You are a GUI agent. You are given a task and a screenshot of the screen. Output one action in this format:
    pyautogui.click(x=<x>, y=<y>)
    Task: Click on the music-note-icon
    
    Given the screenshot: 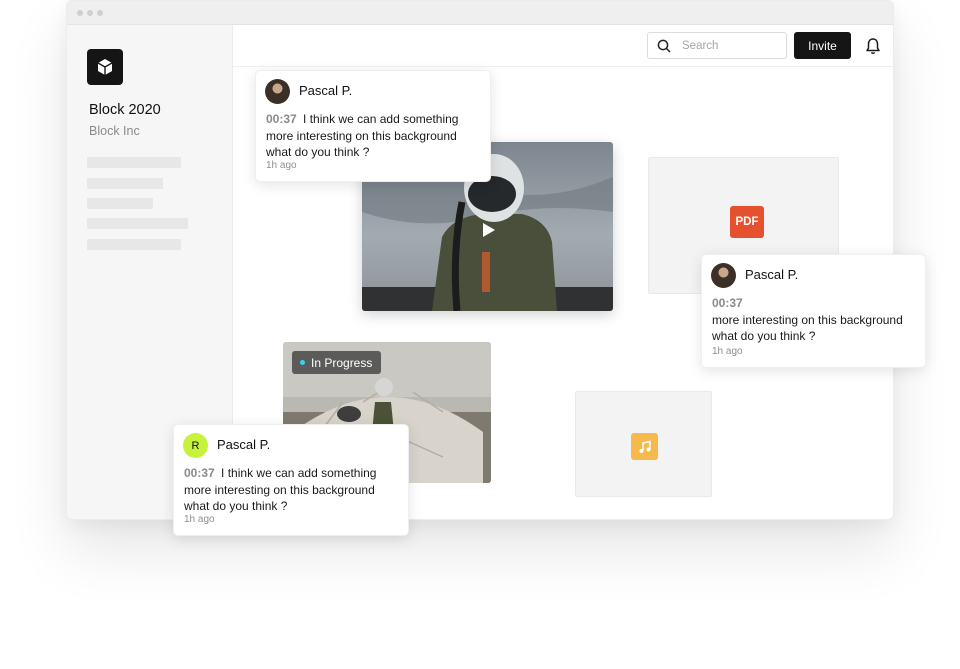 What is the action you would take?
    pyautogui.click(x=644, y=446)
    